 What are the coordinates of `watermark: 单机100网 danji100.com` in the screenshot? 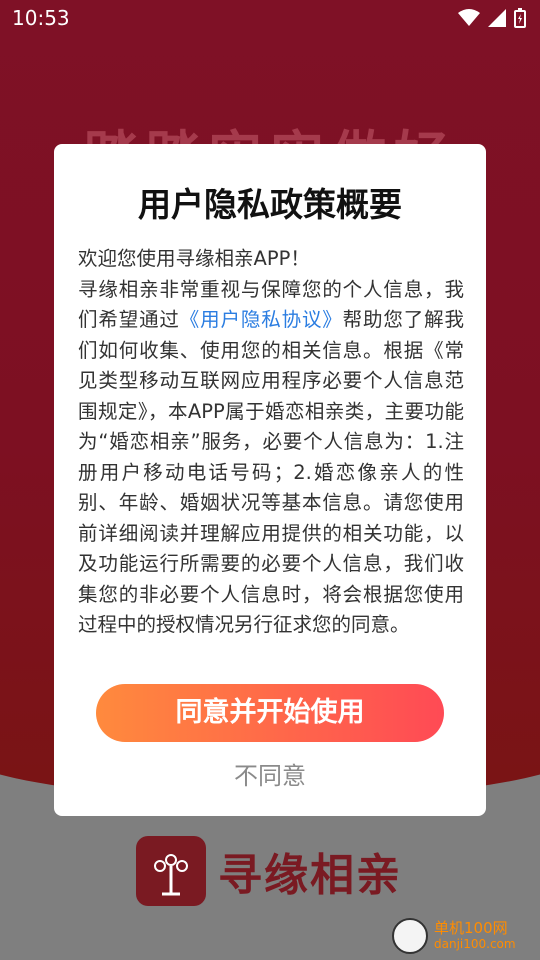 It's located at (454, 936).